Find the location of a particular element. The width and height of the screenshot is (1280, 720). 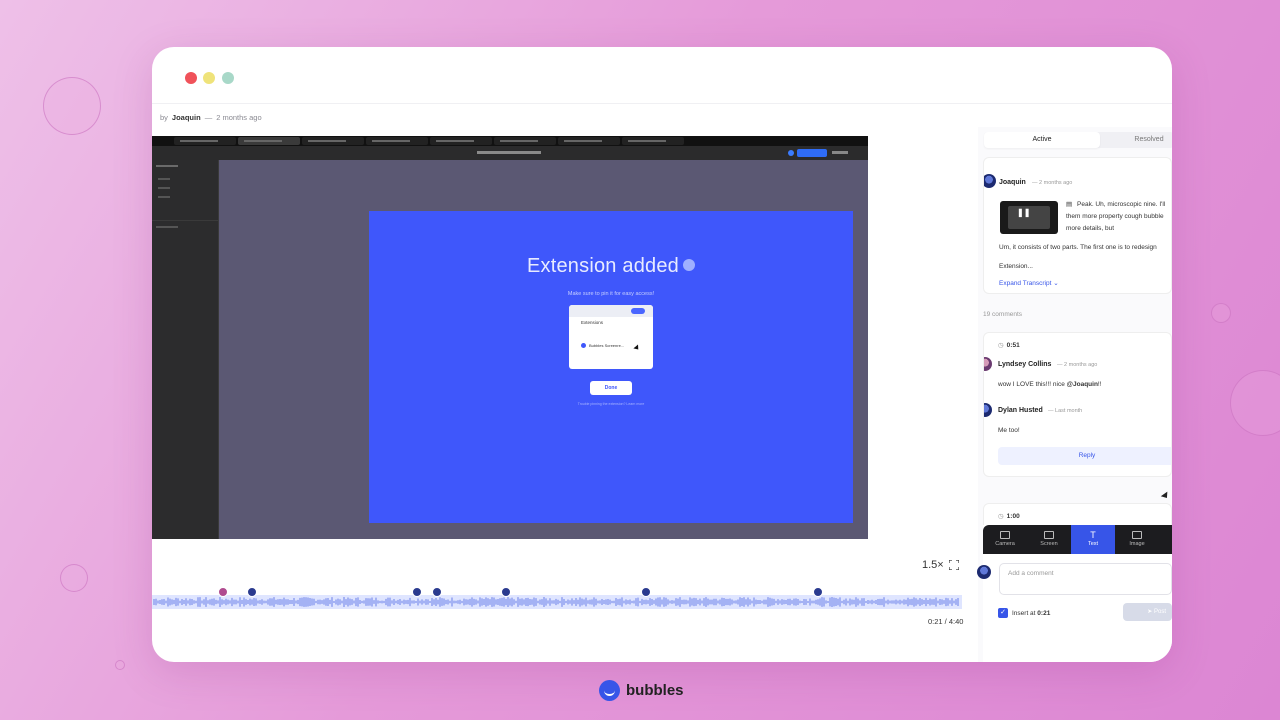

close-window-button is located at coordinates (191, 78).